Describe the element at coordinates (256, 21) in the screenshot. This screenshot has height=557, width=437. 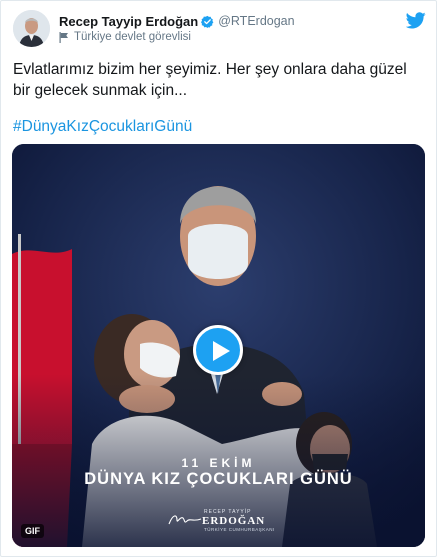
I see `handle: @RTErdogan` at that location.